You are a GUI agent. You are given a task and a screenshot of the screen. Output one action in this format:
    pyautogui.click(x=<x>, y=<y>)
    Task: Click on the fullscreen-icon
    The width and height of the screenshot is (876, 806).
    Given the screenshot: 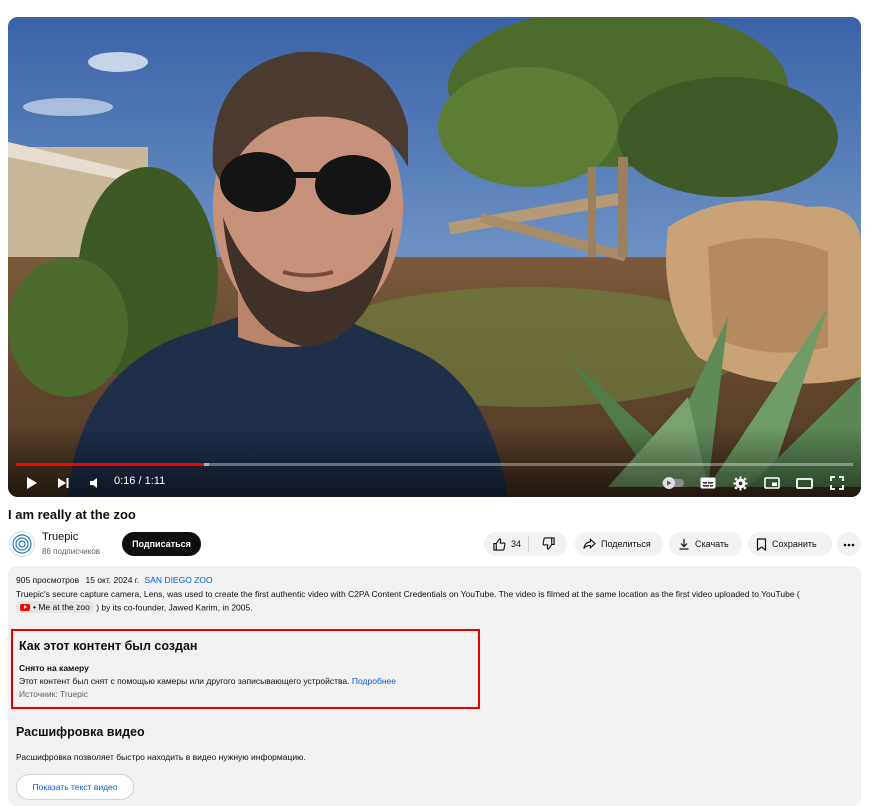 What is the action you would take?
    pyautogui.click(x=837, y=483)
    